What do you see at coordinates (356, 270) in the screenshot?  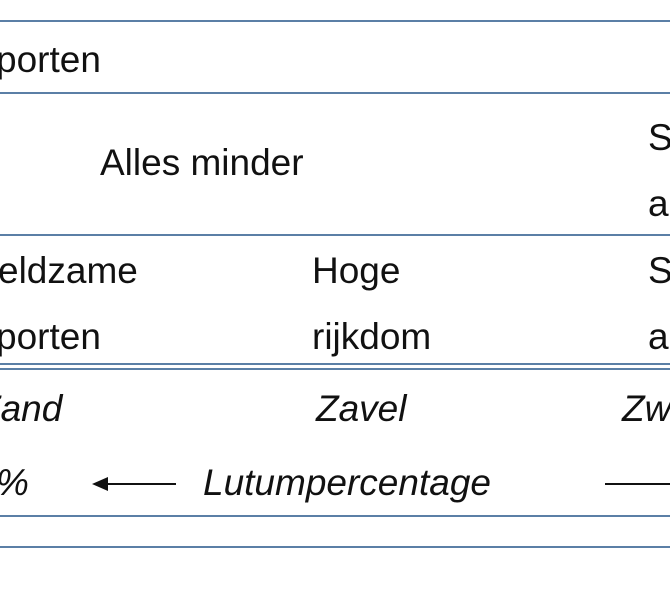 I see `row3-col2-line1: Hoge` at bounding box center [356, 270].